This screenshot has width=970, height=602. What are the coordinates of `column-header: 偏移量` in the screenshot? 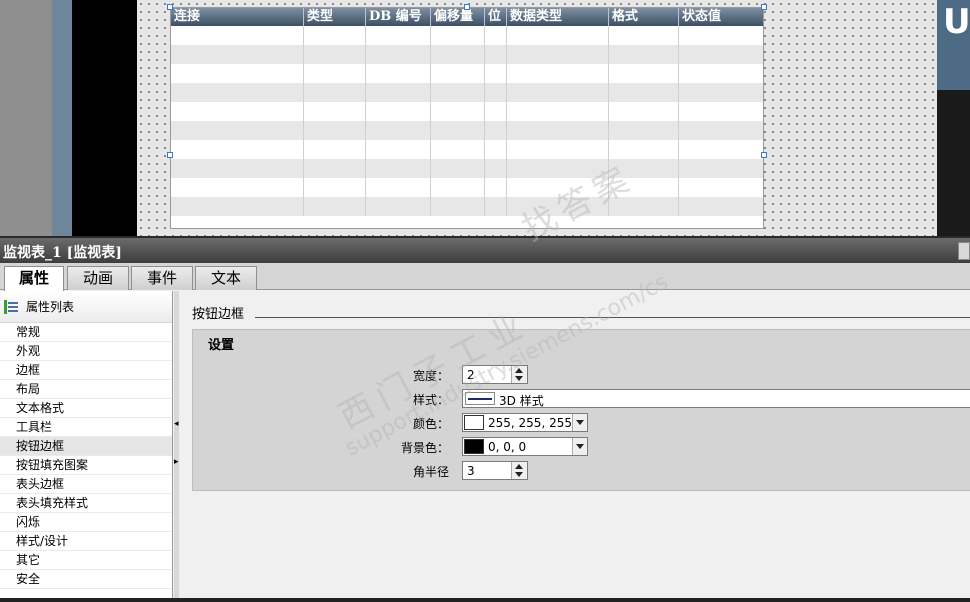 It's located at (458, 17).